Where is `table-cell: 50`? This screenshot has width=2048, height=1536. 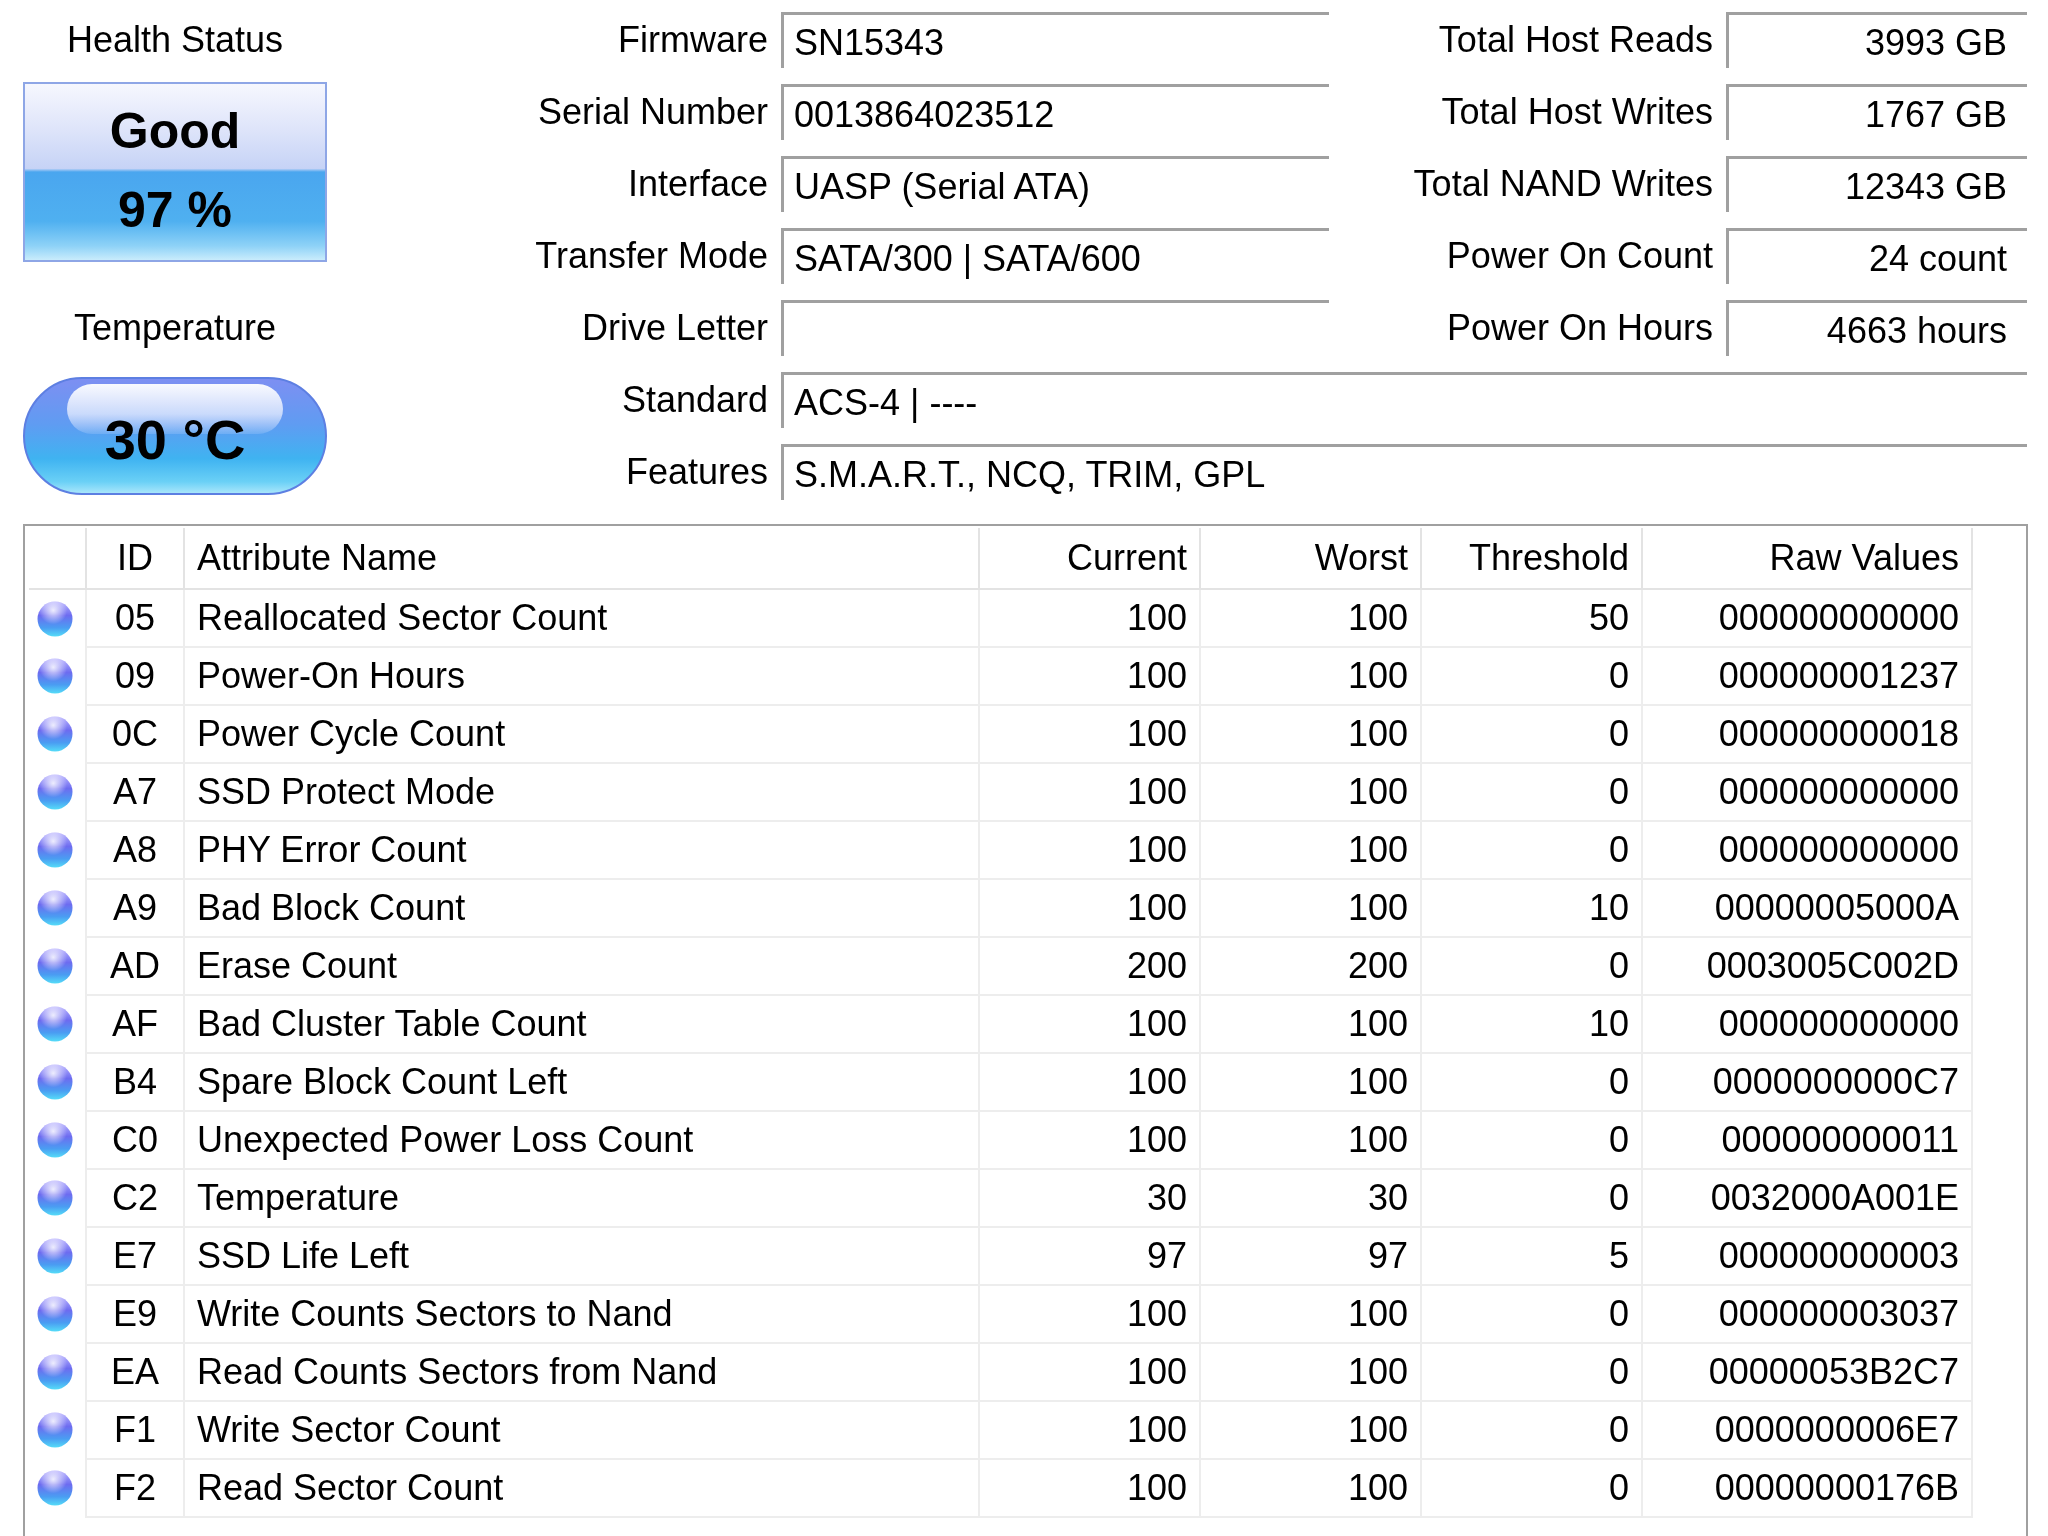 table-cell: 50 is located at coordinates (1531, 618).